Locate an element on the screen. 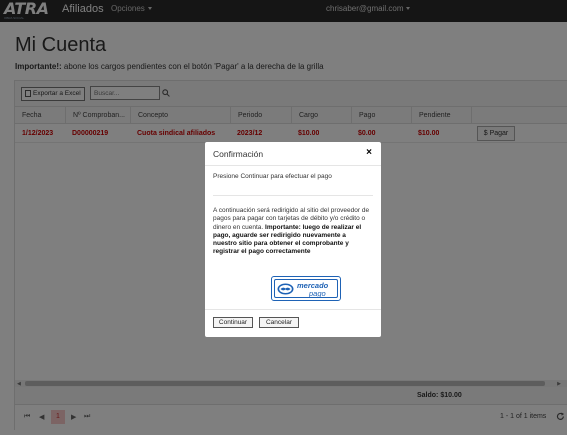 Image resolution: width=567 pixels, height=435 pixels. modal-header: Confirmación × is located at coordinates (293, 154).